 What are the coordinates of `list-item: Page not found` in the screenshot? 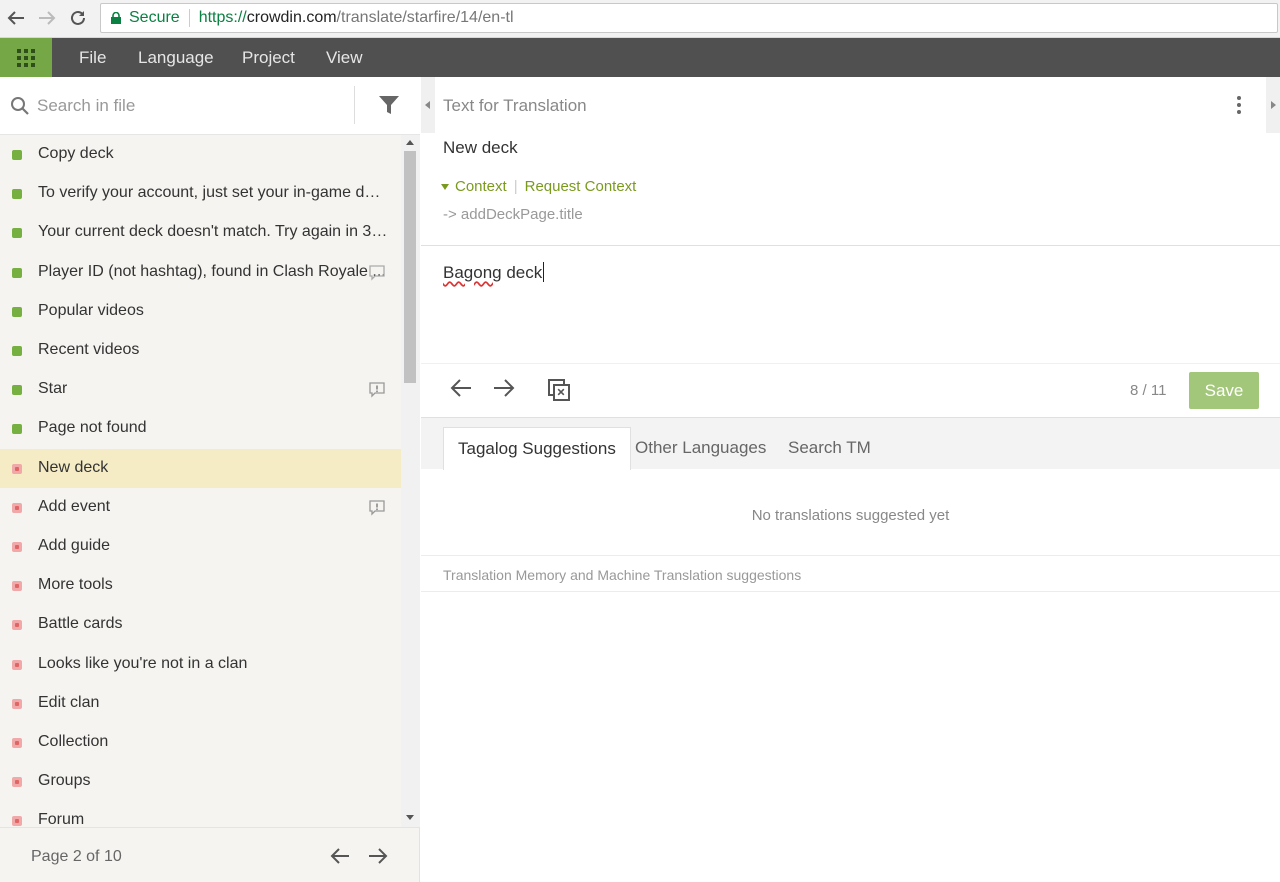 It's located at (200, 428).